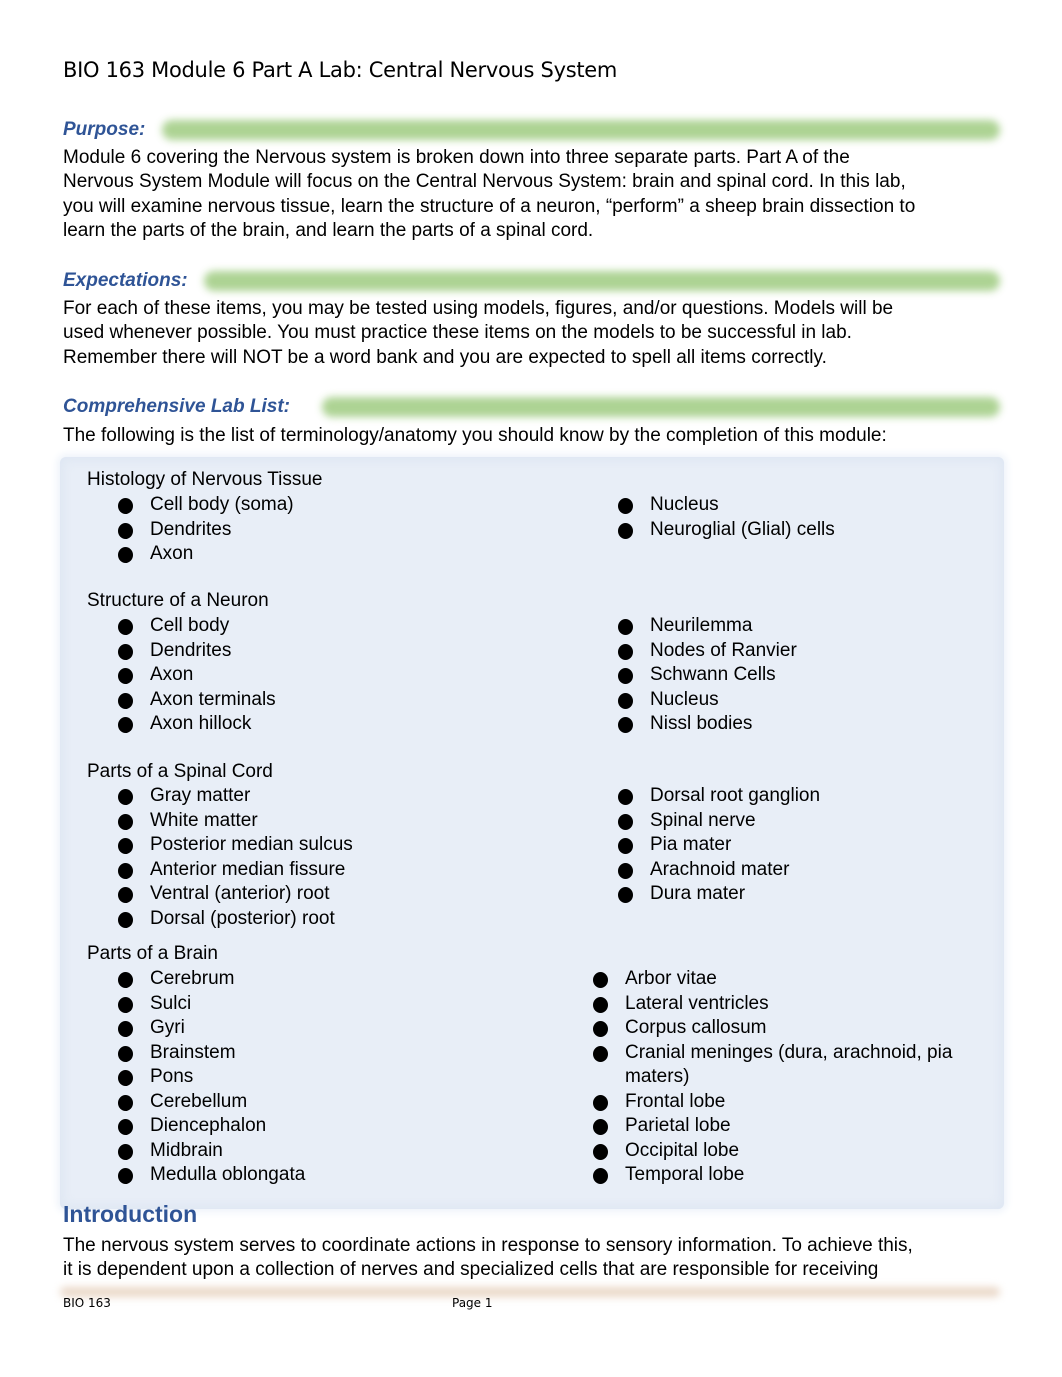  I want to click on purpose-heading: Purpose:, so click(104, 129).